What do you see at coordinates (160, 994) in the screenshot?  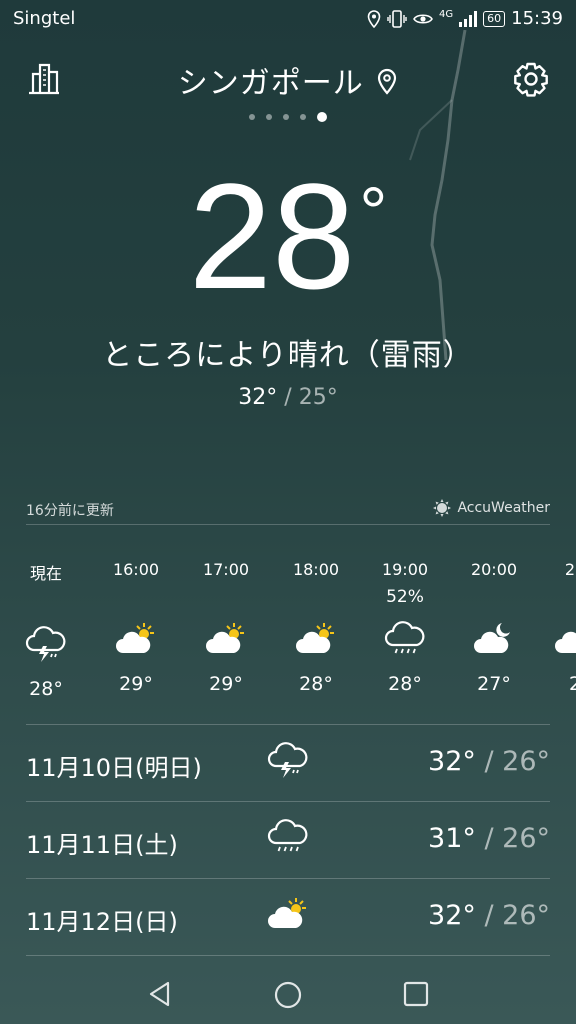 I see `back-icon` at bounding box center [160, 994].